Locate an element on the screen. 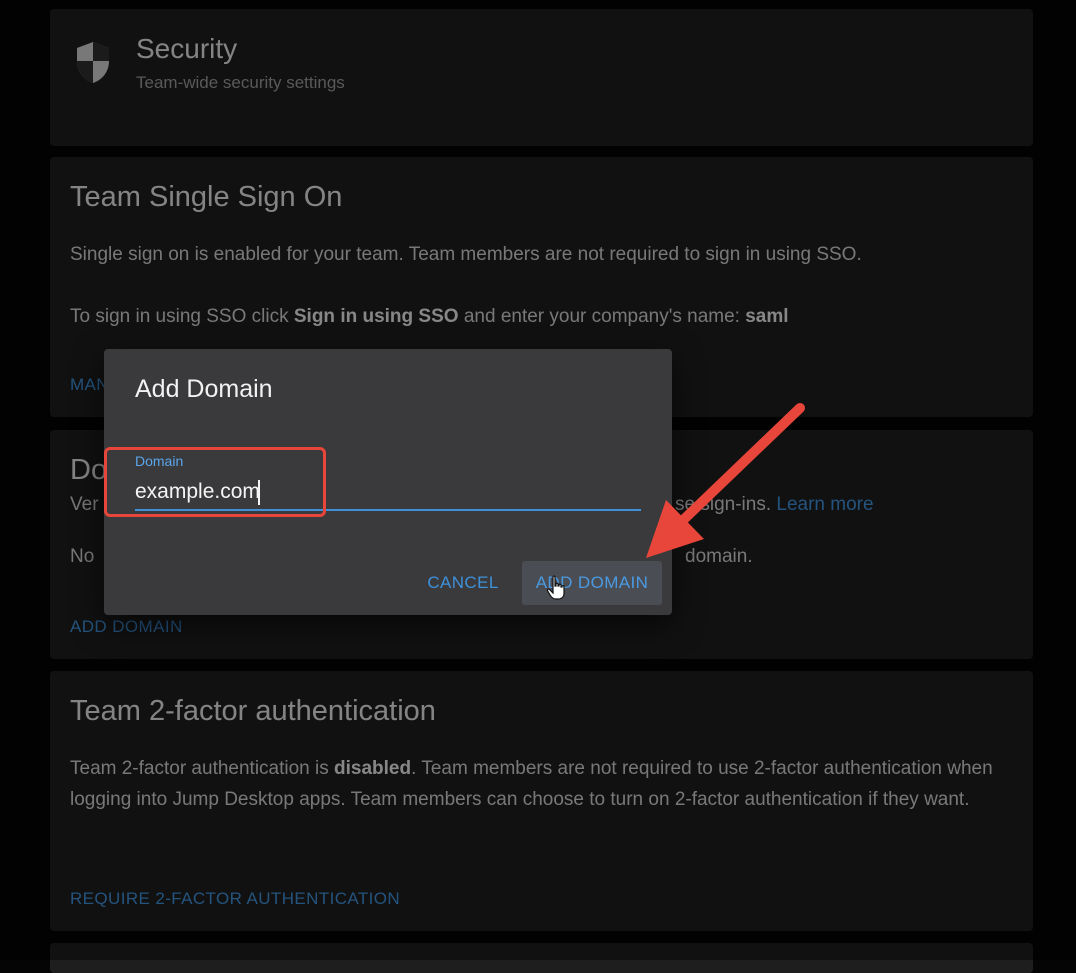  cancel-button: CANCEL is located at coordinates (463, 583).